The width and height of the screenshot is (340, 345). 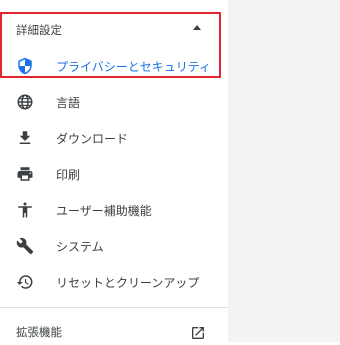 I want to click on sidebar-item-language: 言語, so click(x=110, y=102).